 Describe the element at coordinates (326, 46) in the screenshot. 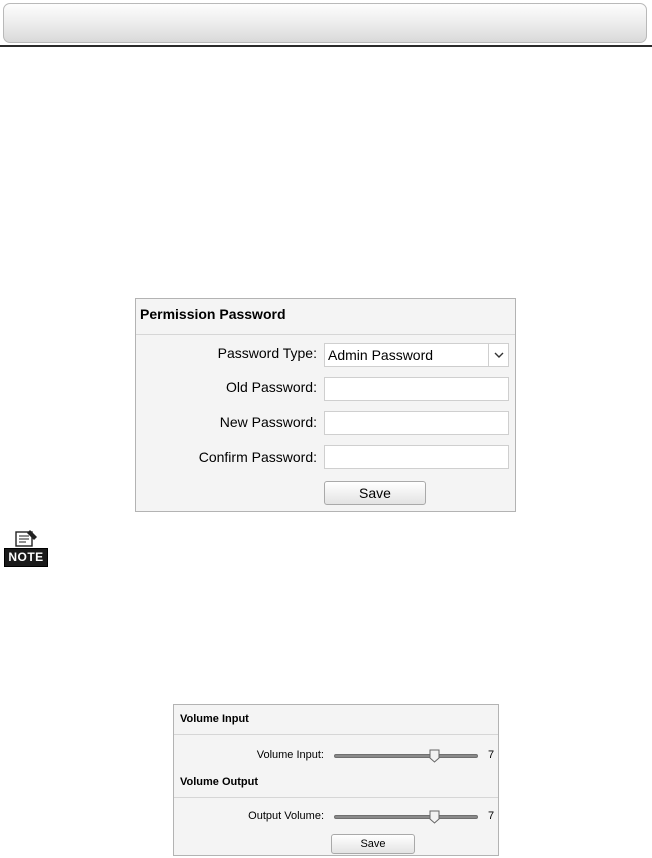

I see `header-divider` at that location.